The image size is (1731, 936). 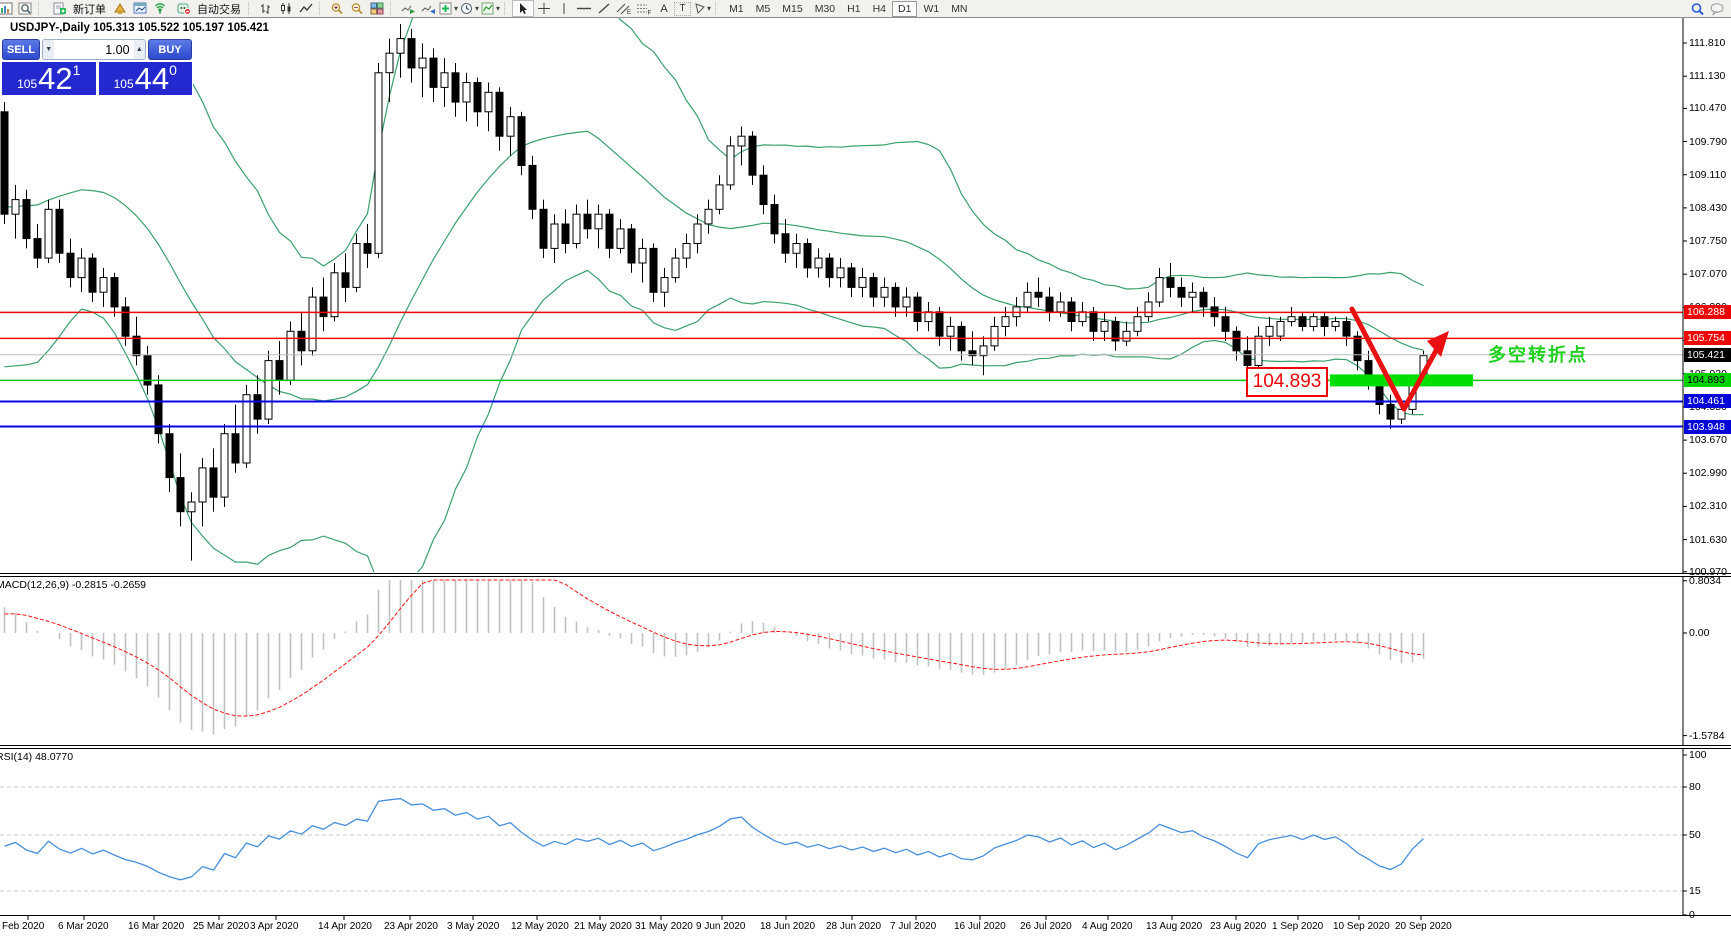 What do you see at coordinates (1707, 312) in the screenshot?
I see `price-axis-flag: 106.288` at bounding box center [1707, 312].